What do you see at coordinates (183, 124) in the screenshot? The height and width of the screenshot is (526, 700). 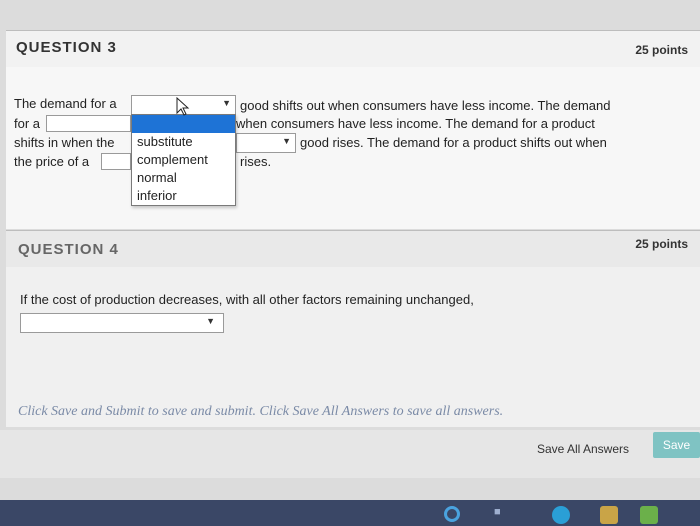 I see `dropdown-highlighted-item` at bounding box center [183, 124].